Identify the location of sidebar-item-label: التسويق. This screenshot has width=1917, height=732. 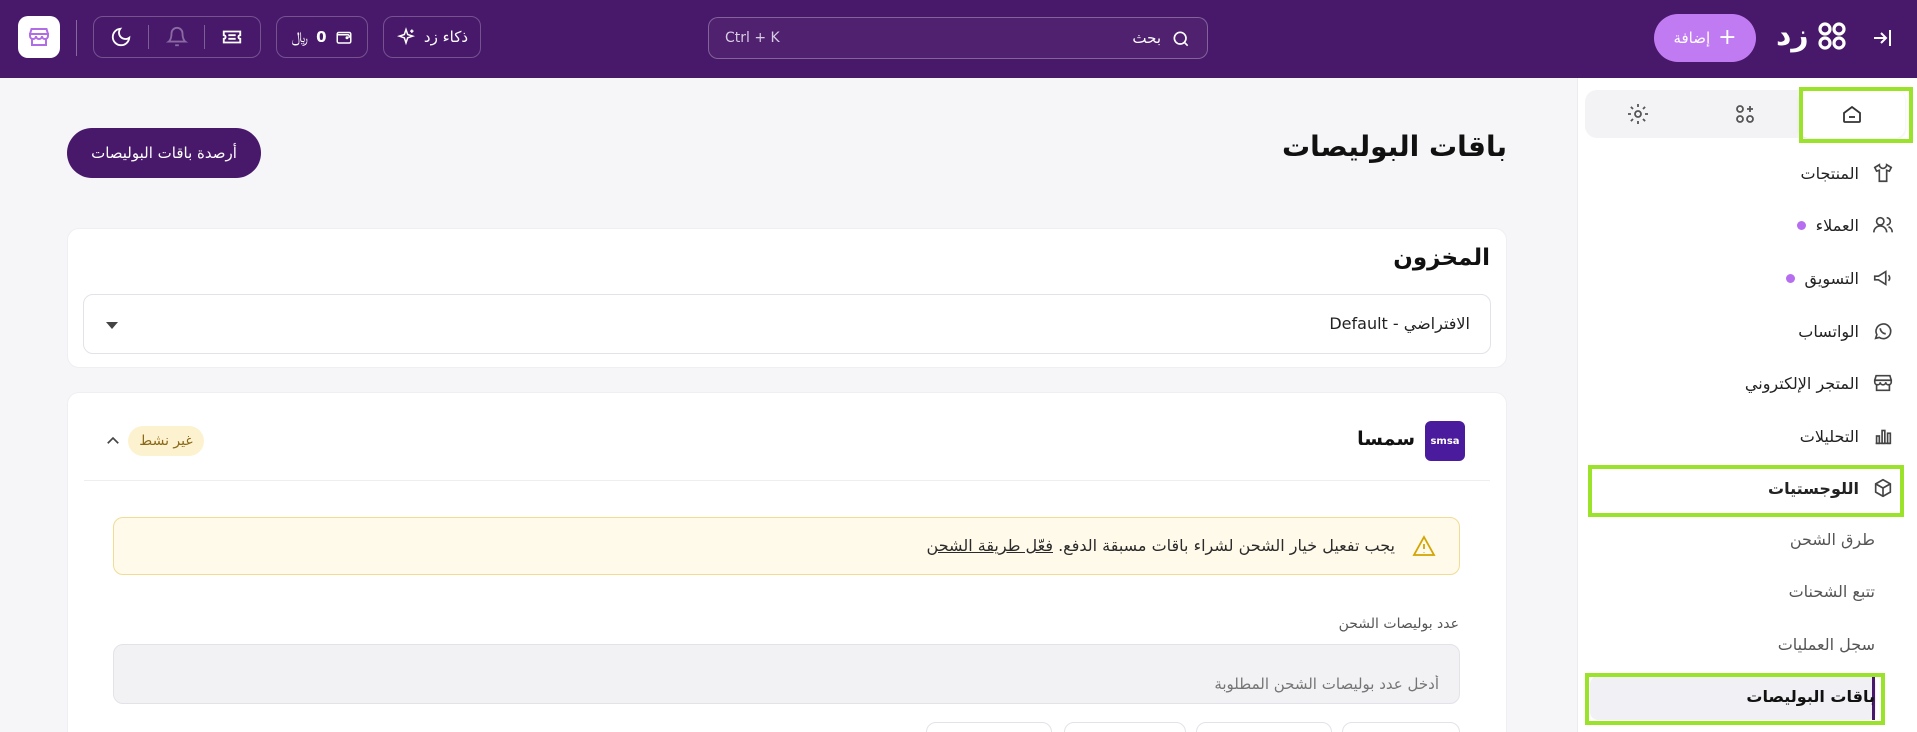
(1831, 278).